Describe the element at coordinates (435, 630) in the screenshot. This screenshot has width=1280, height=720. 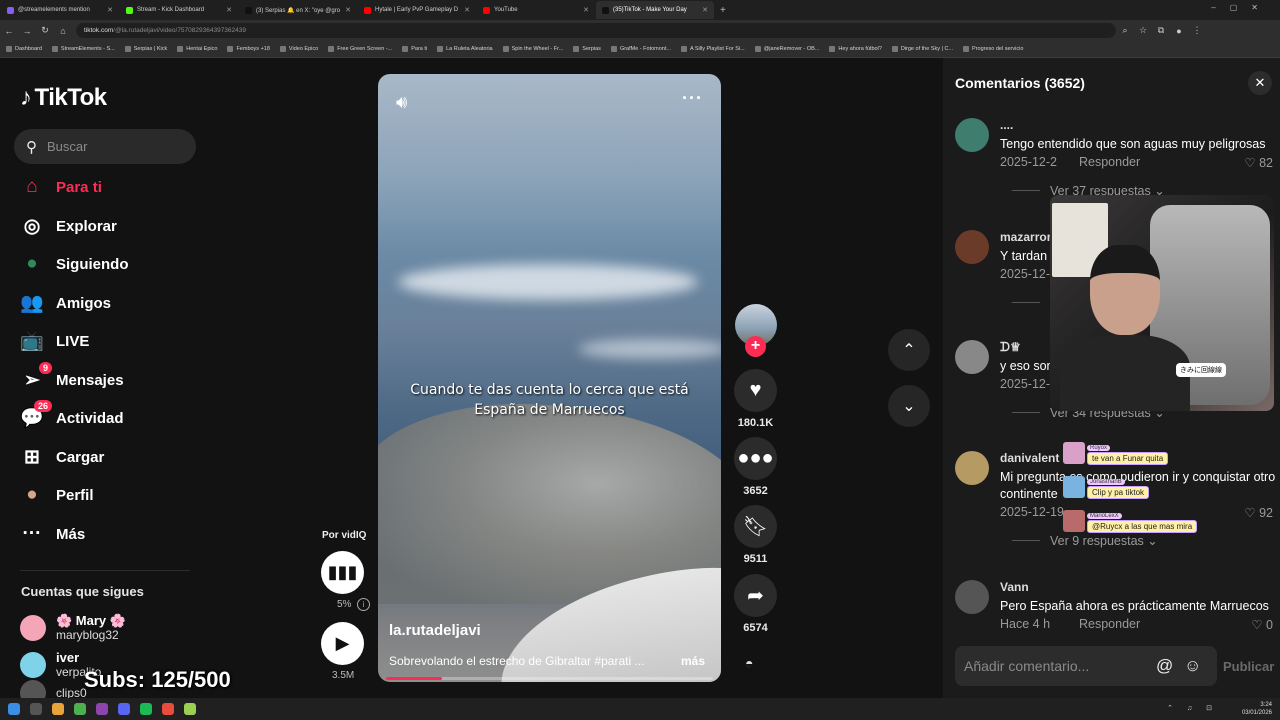
I see `video-author: la.rutadeljavi` at that location.